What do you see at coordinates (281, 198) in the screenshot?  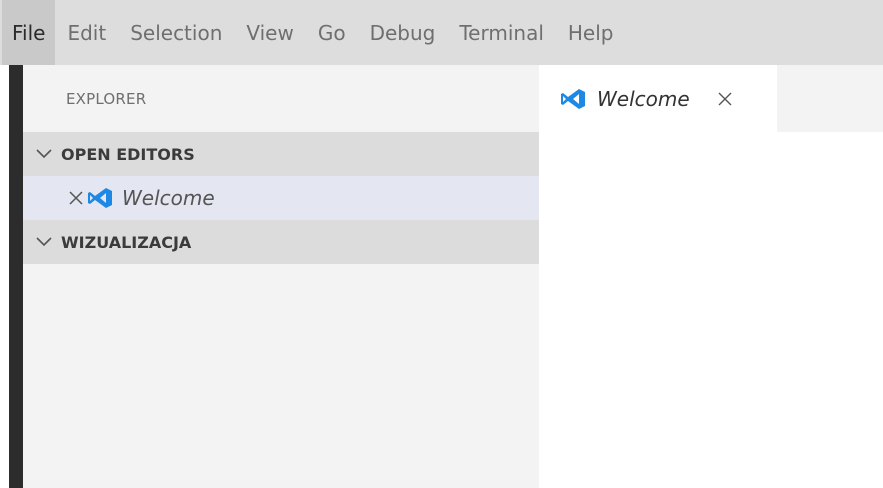 I see `open-editor-item-welcome: Welcome` at bounding box center [281, 198].